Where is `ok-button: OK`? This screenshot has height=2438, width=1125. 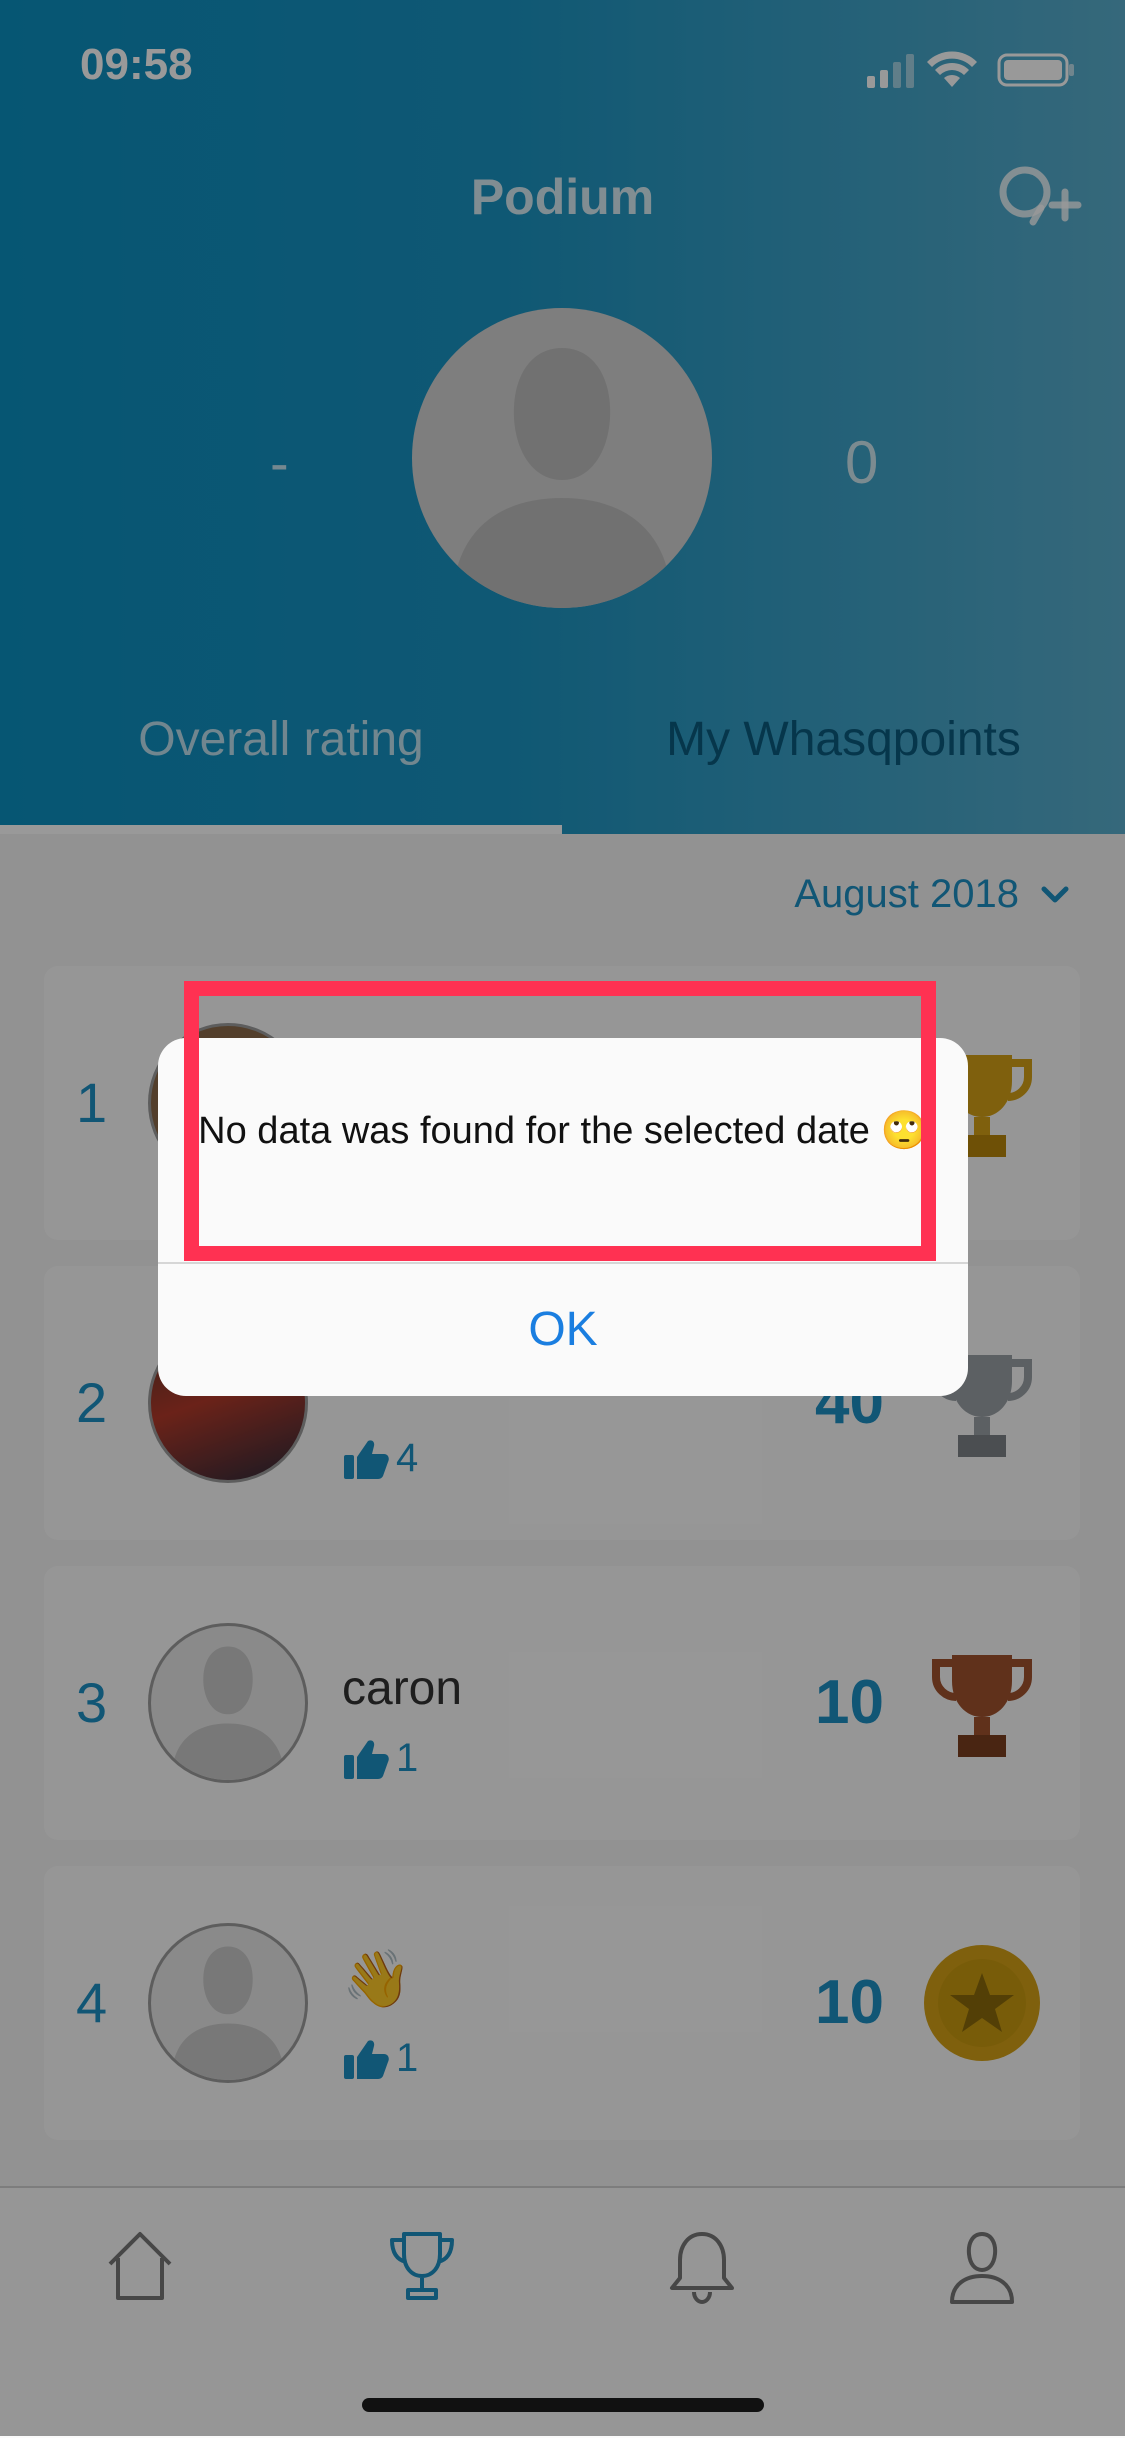 ok-button: OK is located at coordinates (563, 1330).